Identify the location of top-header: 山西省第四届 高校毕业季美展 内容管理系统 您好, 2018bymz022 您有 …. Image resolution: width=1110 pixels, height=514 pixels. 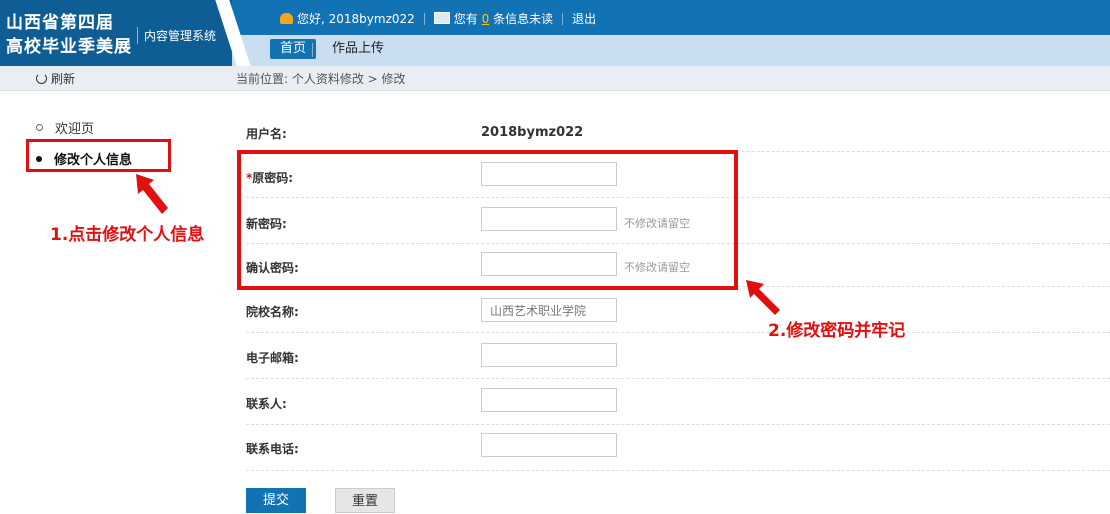
(555, 33).